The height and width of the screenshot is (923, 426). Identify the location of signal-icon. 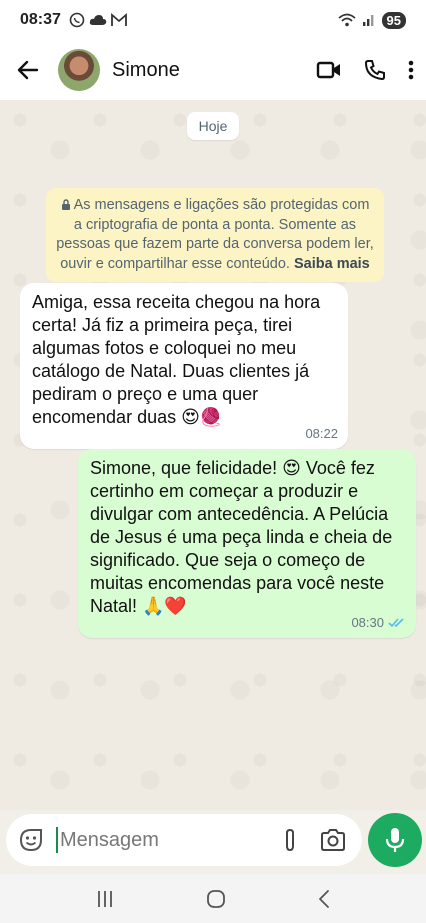
(367, 20).